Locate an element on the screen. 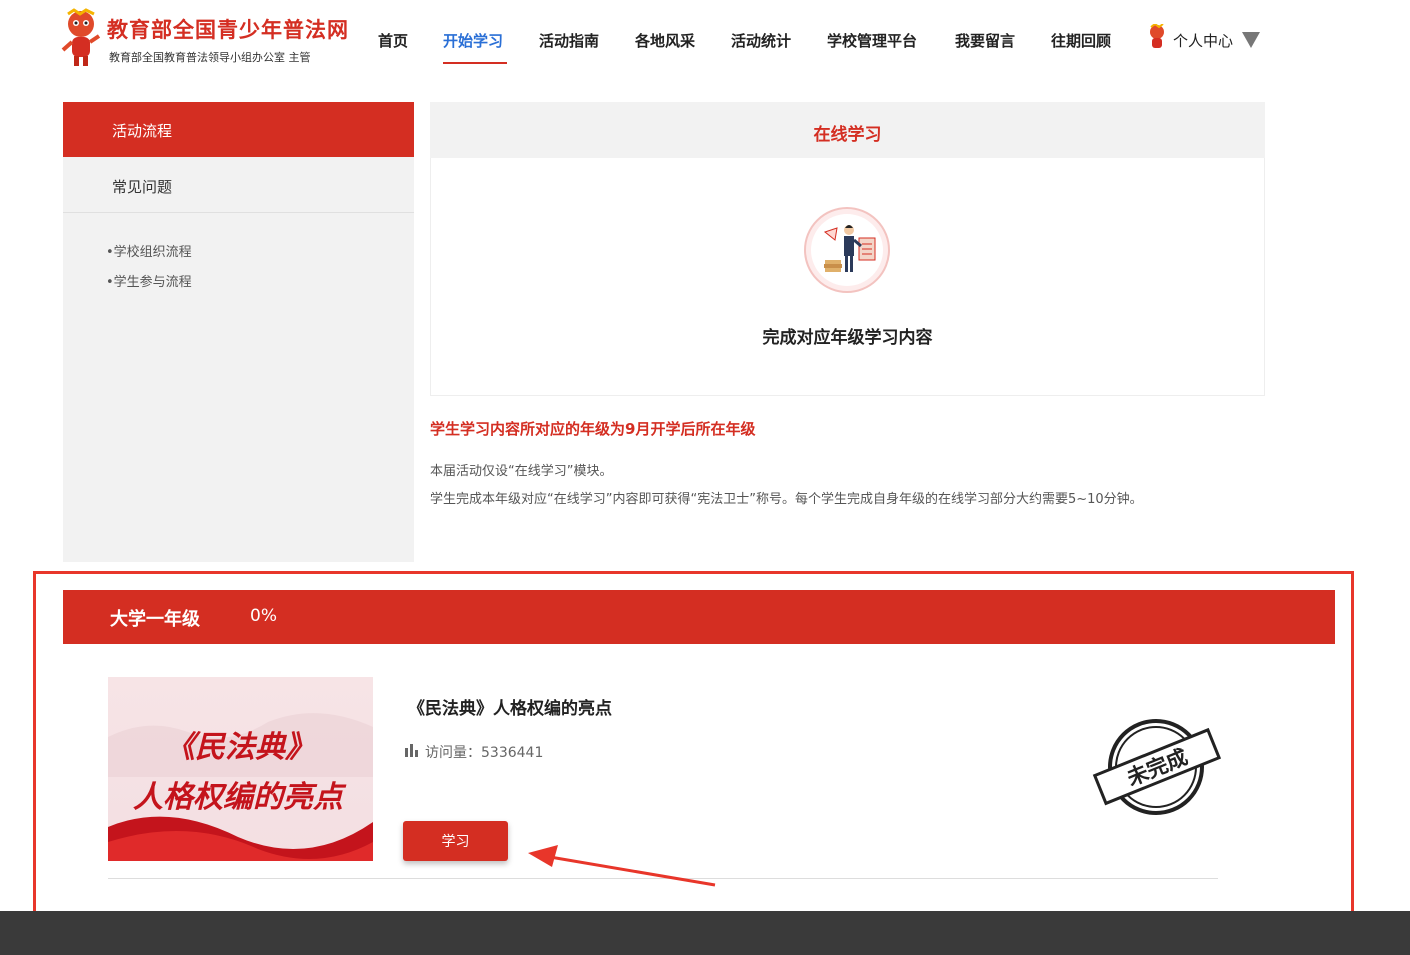  nav-home: 首页 is located at coordinates (393, 40).